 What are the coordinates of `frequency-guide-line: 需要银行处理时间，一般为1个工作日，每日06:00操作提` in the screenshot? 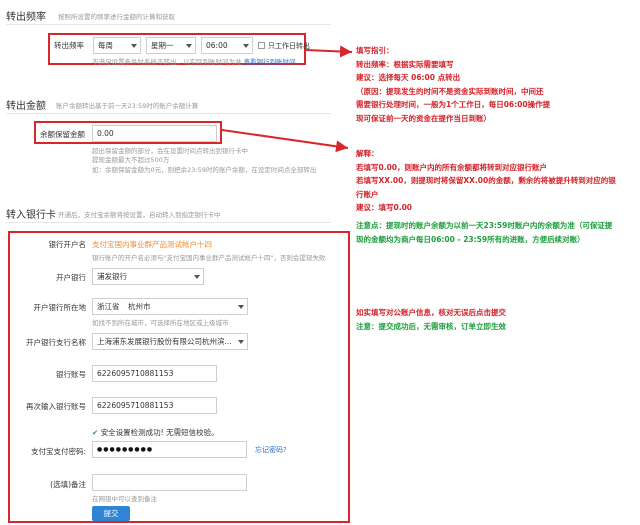 It's located at (453, 105).